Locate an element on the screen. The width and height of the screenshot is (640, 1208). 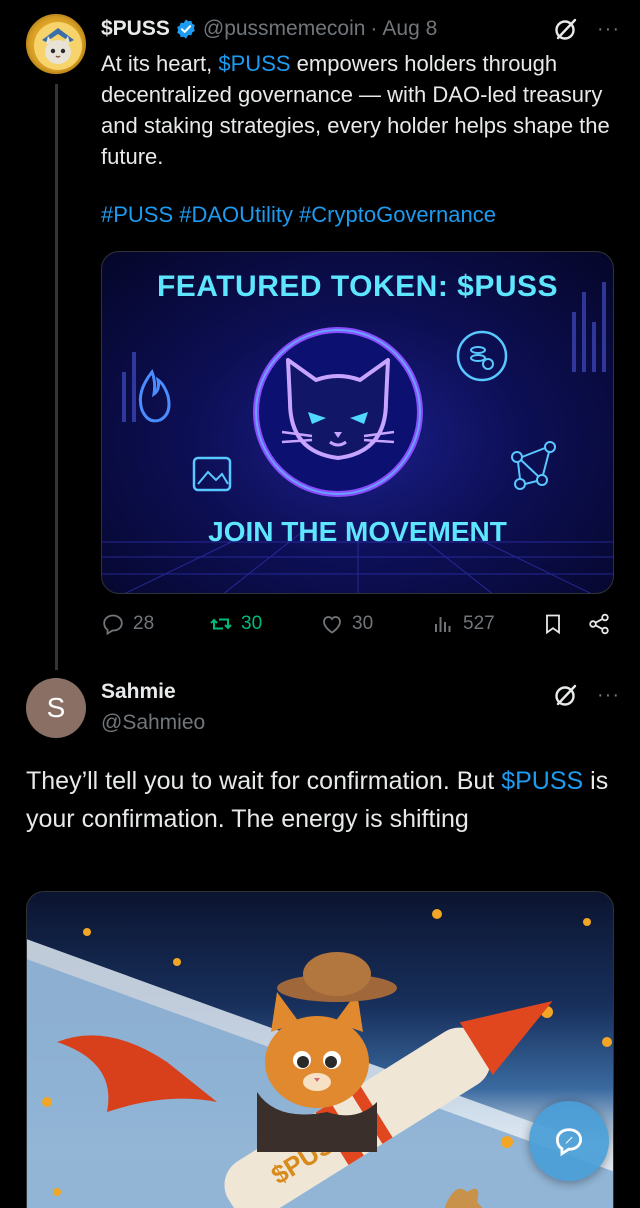
compose-button is located at coordinates (569, 1141).